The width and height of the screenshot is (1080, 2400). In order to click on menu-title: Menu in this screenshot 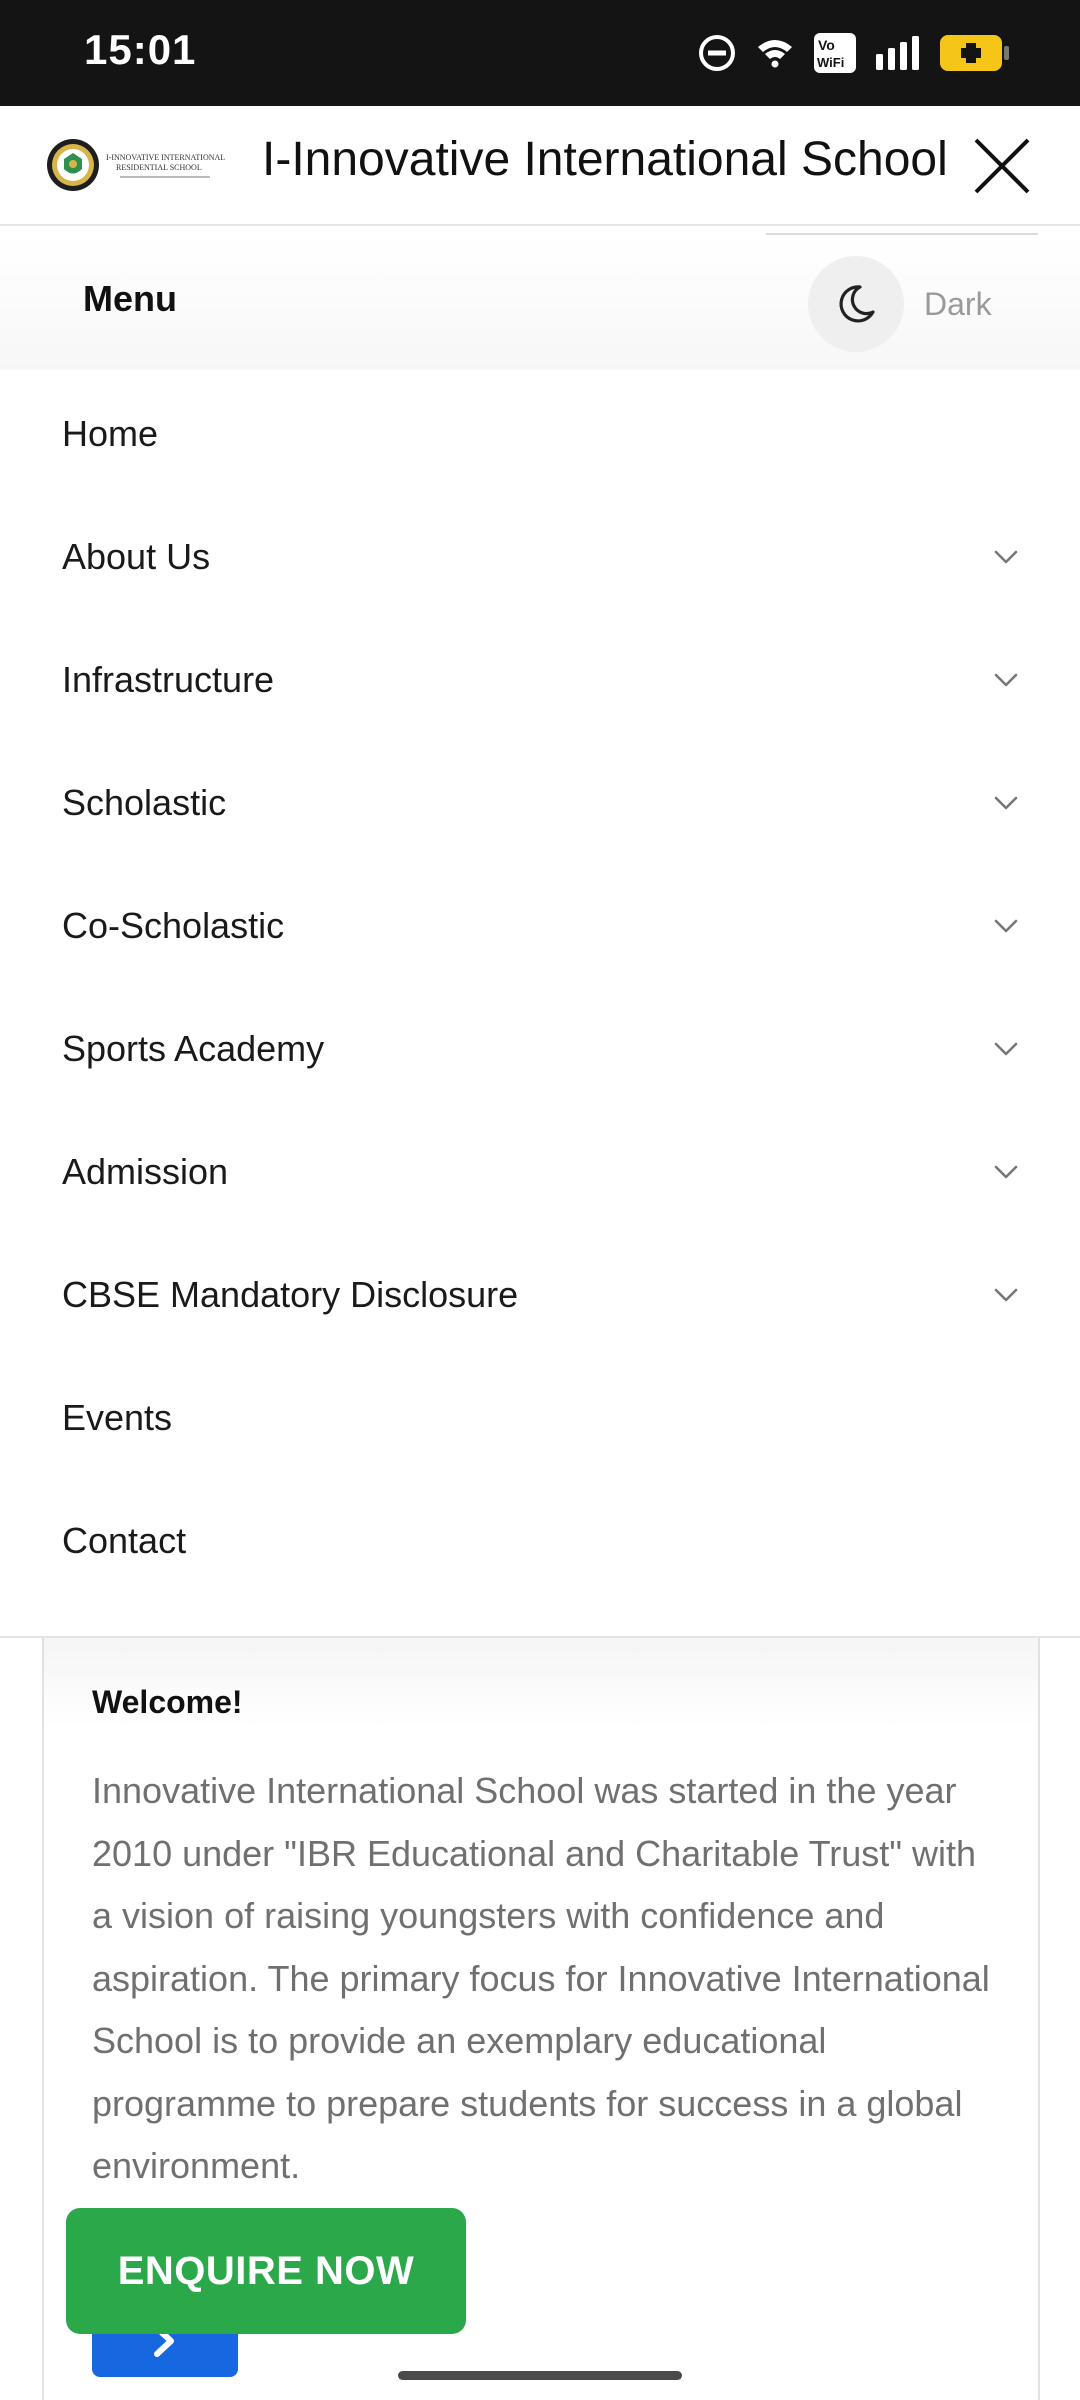, I will do `click(130, 298)`.